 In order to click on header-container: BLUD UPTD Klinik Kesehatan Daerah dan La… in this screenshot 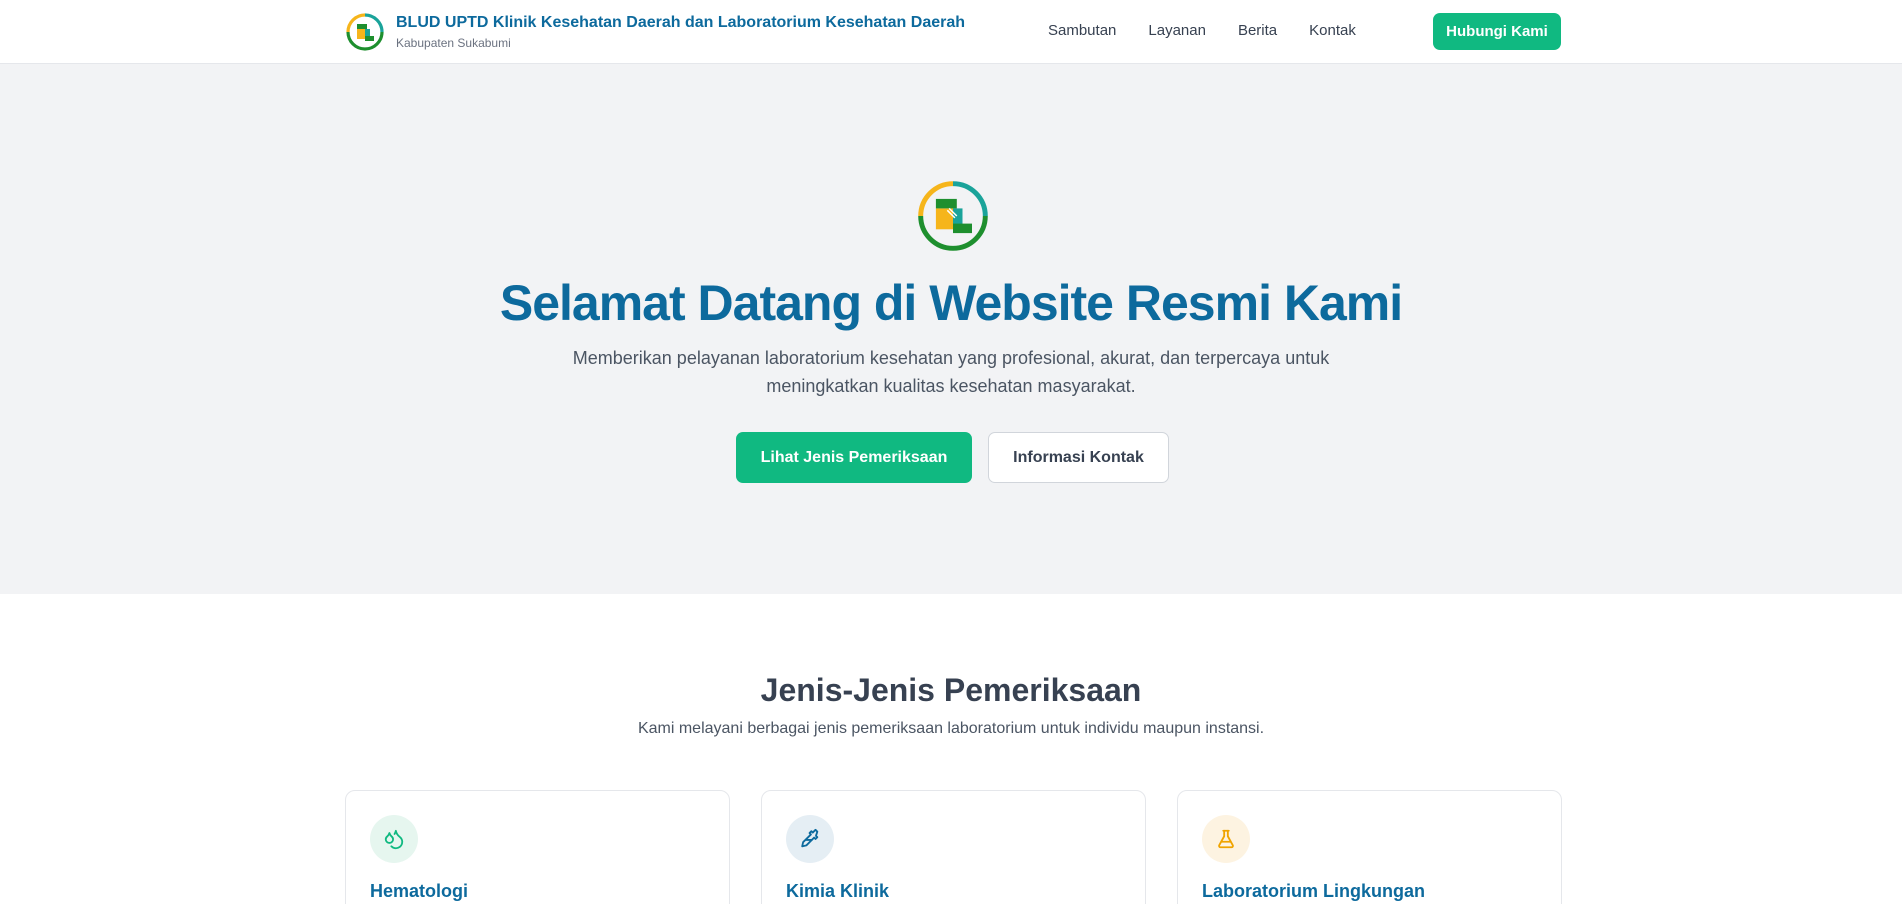, I will do `click(953, 32)`.